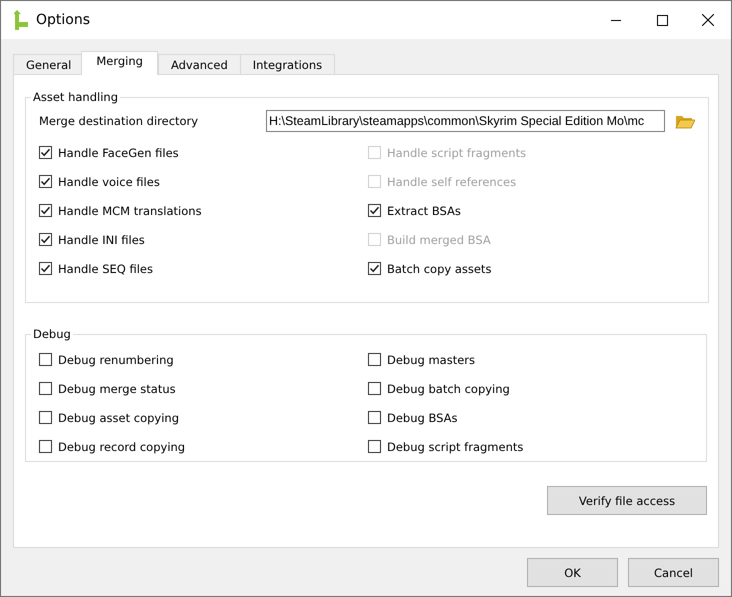 The width and height of the screenshot is (732, 597). I want to click on checkbox-label: Debug script fragments, so click(455, 447).